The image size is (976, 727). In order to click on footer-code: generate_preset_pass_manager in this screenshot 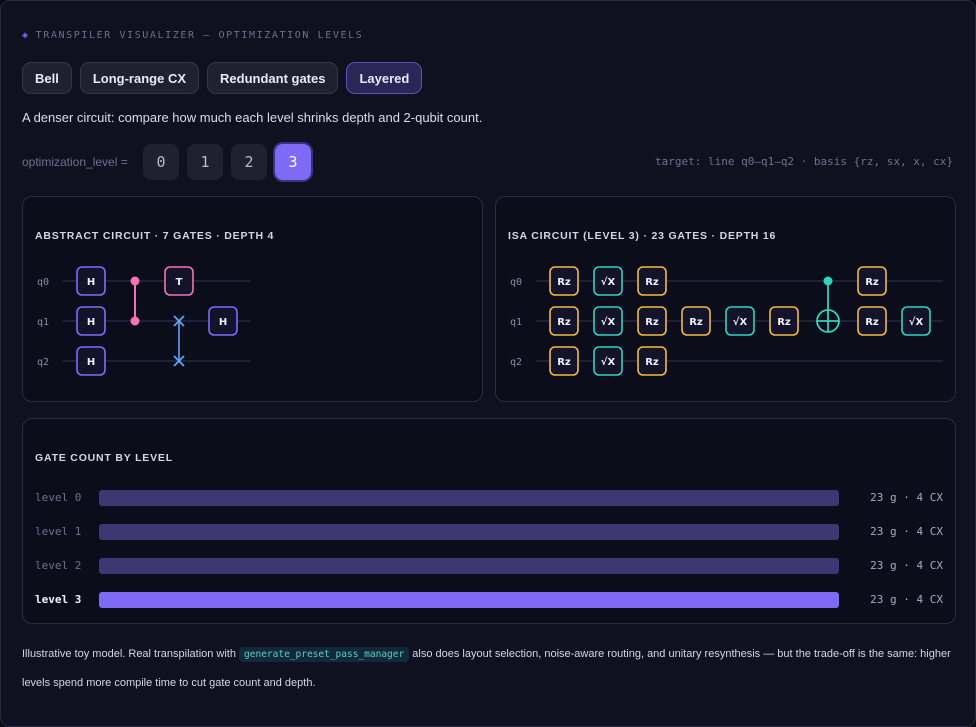, I will do `click(324, 654)`.